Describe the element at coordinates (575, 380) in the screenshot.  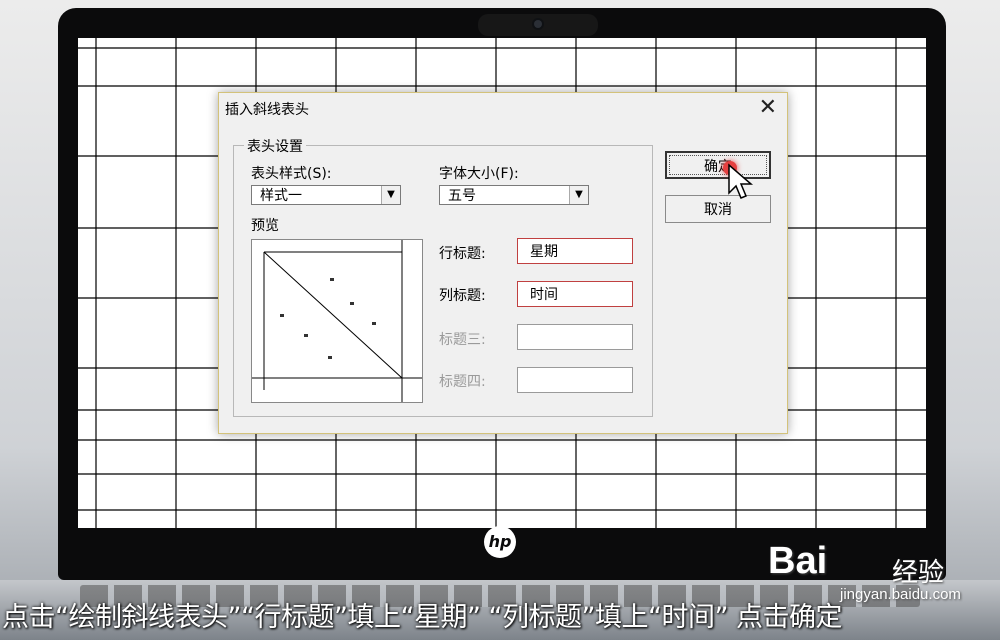
I see `title4-input` at that location.